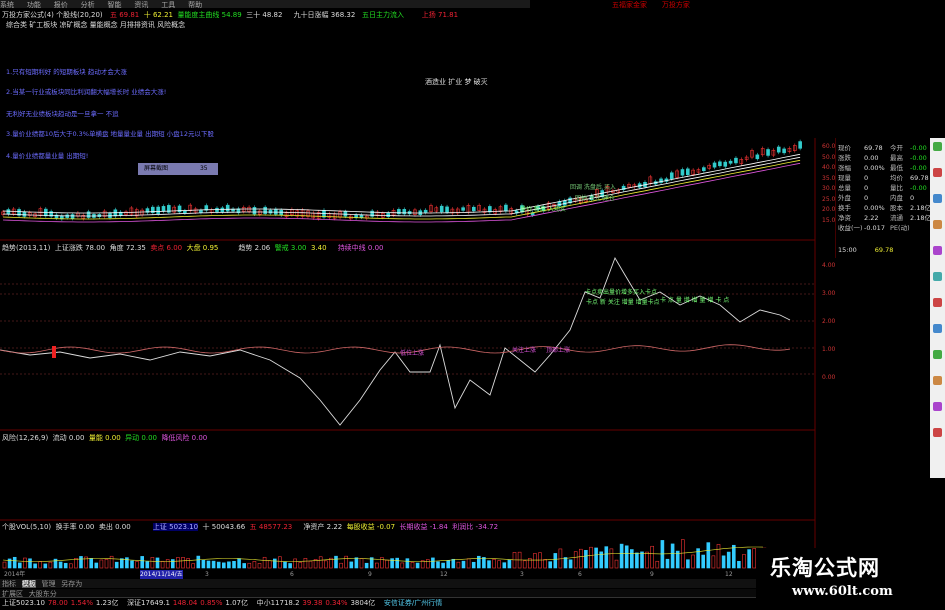 This screenshot has width=945, height=610. What do you see at coordinates (524, 350) in the screenshot?
I see `ind1-label-4: 关注上涨` at bounding box center [524, 350].